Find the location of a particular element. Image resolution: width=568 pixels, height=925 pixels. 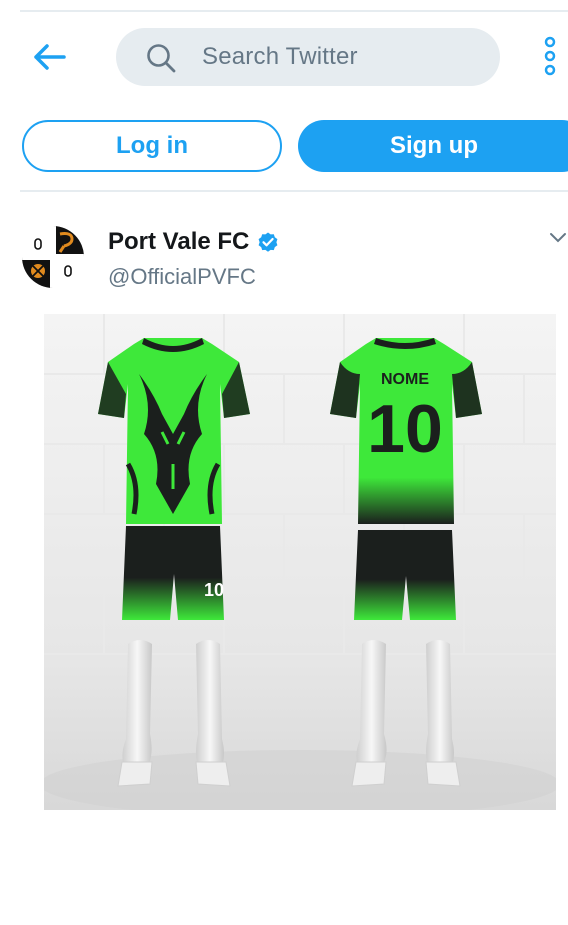

tweet-header: Port Vale FC @OfficialPVFC is located at coordinates (284, 262).